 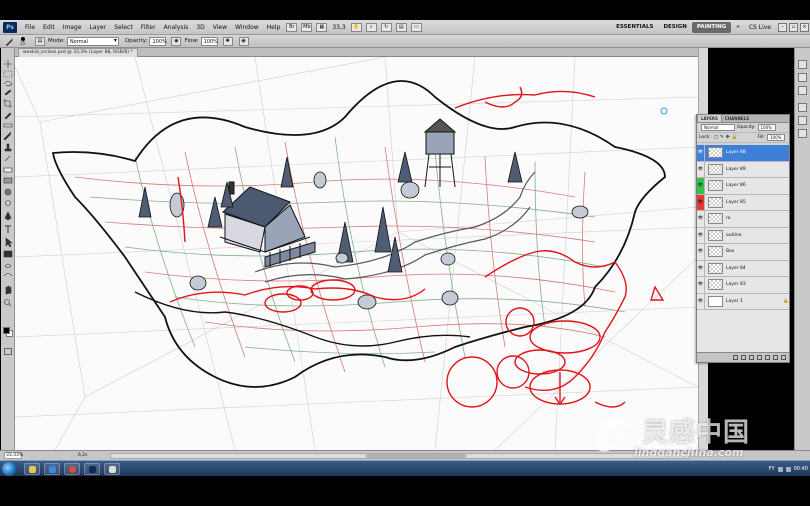 What do you see at coordinates (92, 469) in the screenshot?
I see `taskbar-photoshop-icon` at bounding box center [92, 469].